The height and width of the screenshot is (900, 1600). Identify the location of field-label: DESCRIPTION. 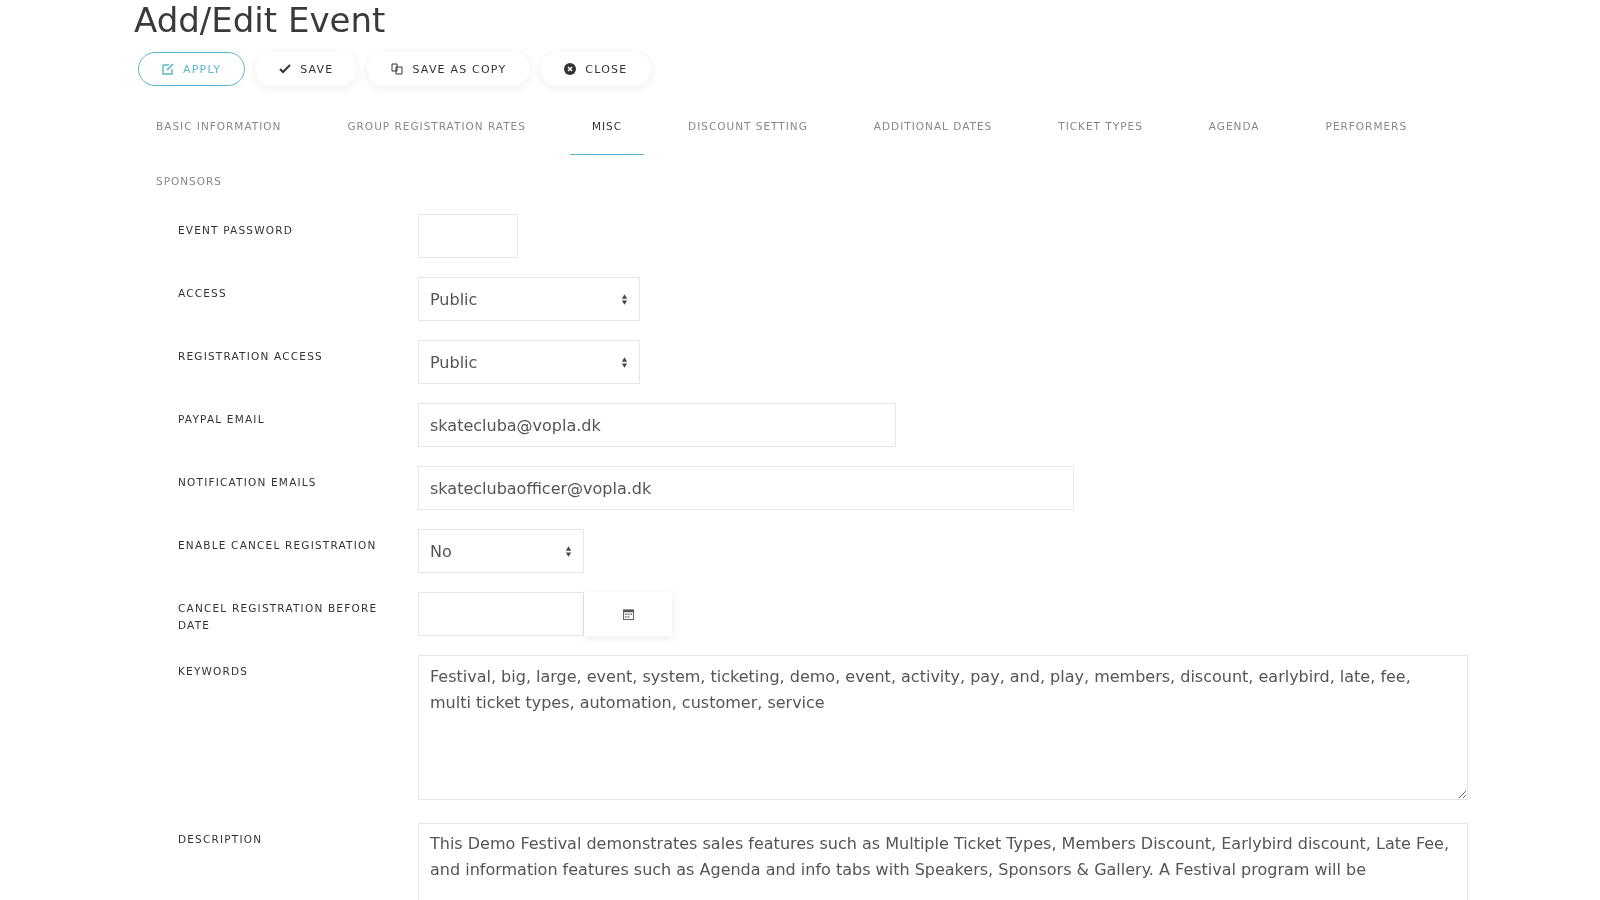
(221, 839).